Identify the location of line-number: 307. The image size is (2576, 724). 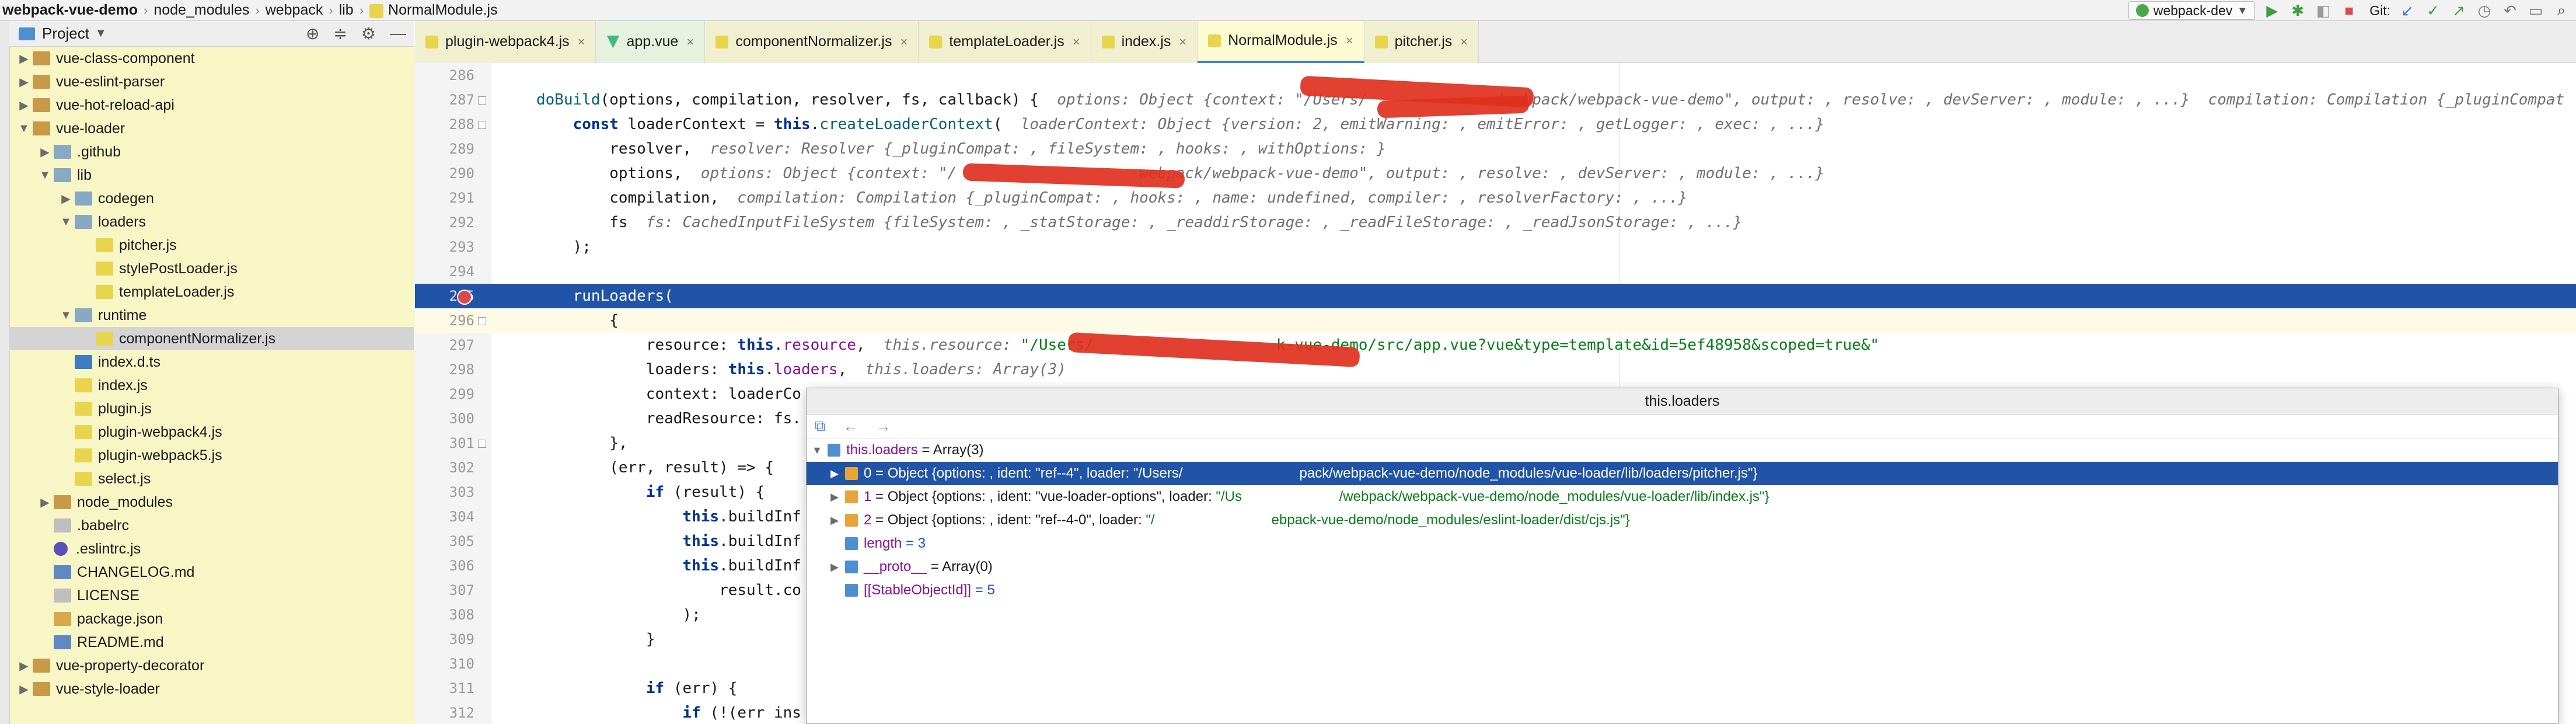
(453, 590).